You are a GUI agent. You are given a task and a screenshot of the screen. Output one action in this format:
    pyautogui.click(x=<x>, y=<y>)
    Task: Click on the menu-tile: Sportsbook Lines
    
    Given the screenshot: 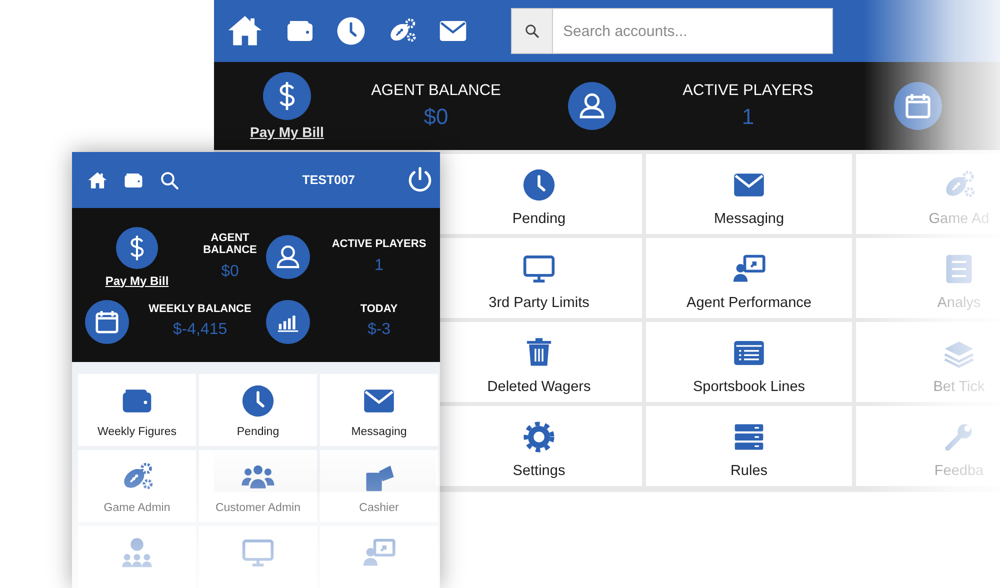 What is the action you would take?
    pyautogui.click(x=749, y=362)
    